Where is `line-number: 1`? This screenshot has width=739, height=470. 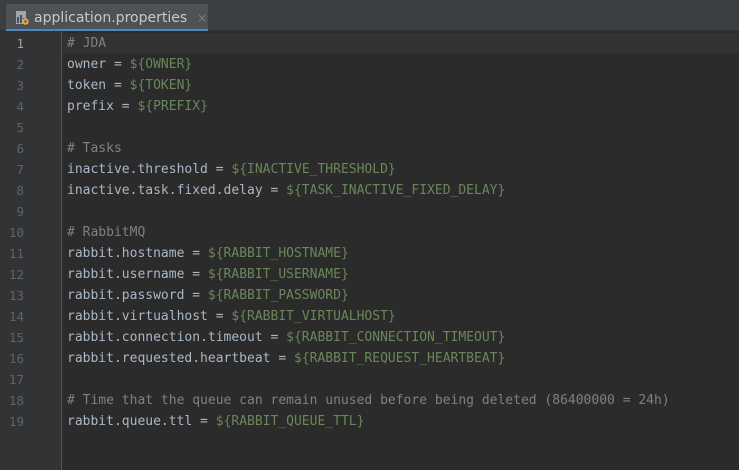
line-number: 1 is located at coordinates (20, 43).